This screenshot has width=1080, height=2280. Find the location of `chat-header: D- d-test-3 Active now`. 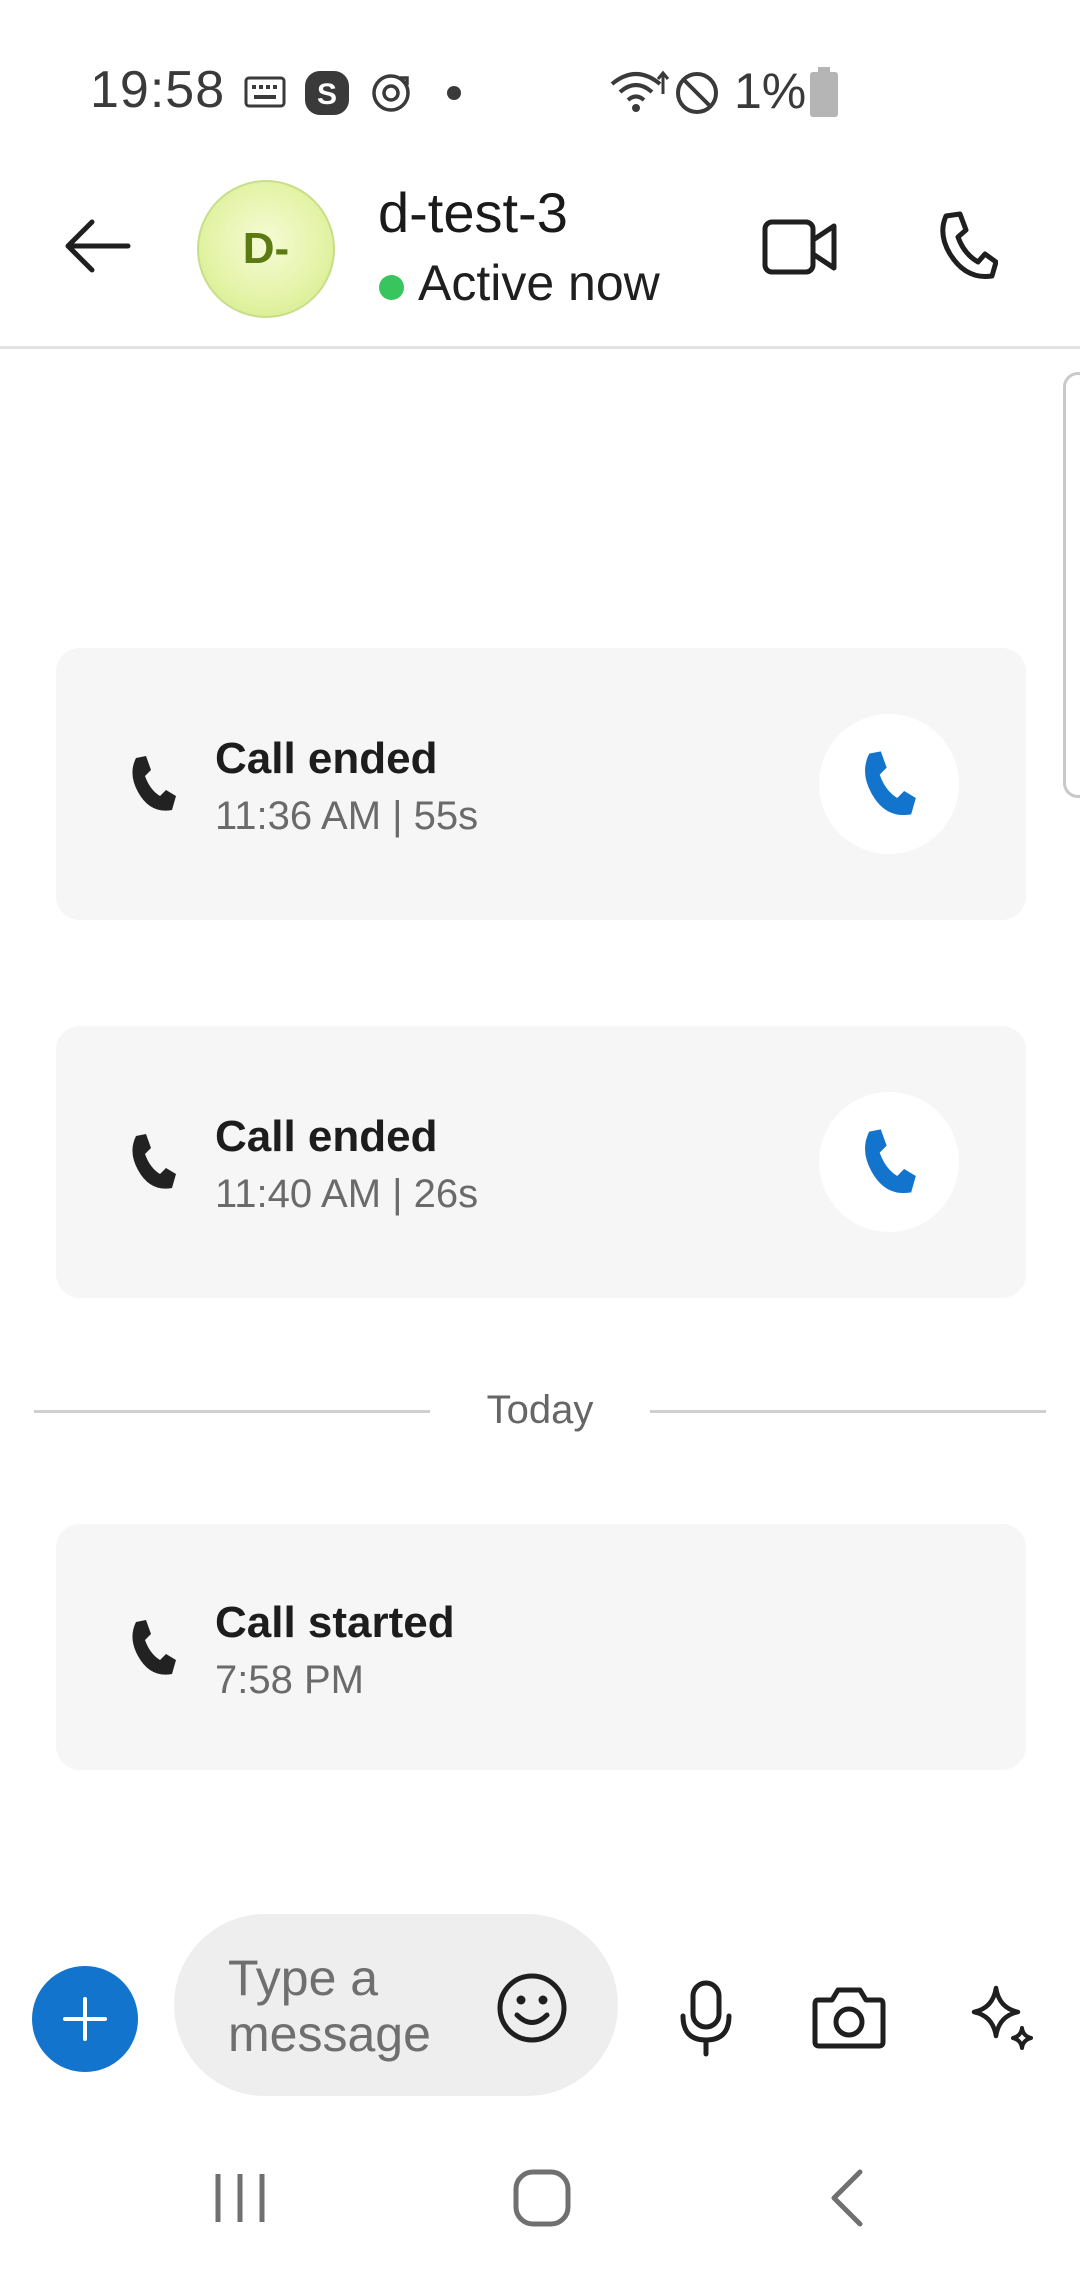

chat-header: D- d-test-3 Active now is located at coordinates (540, 249).